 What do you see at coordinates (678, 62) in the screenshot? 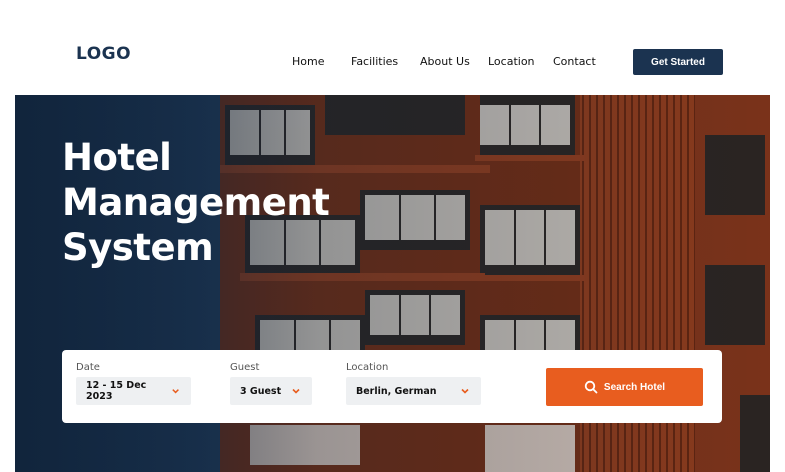
I see `get-started-button: Get Started` at bounding box center [678, 62].